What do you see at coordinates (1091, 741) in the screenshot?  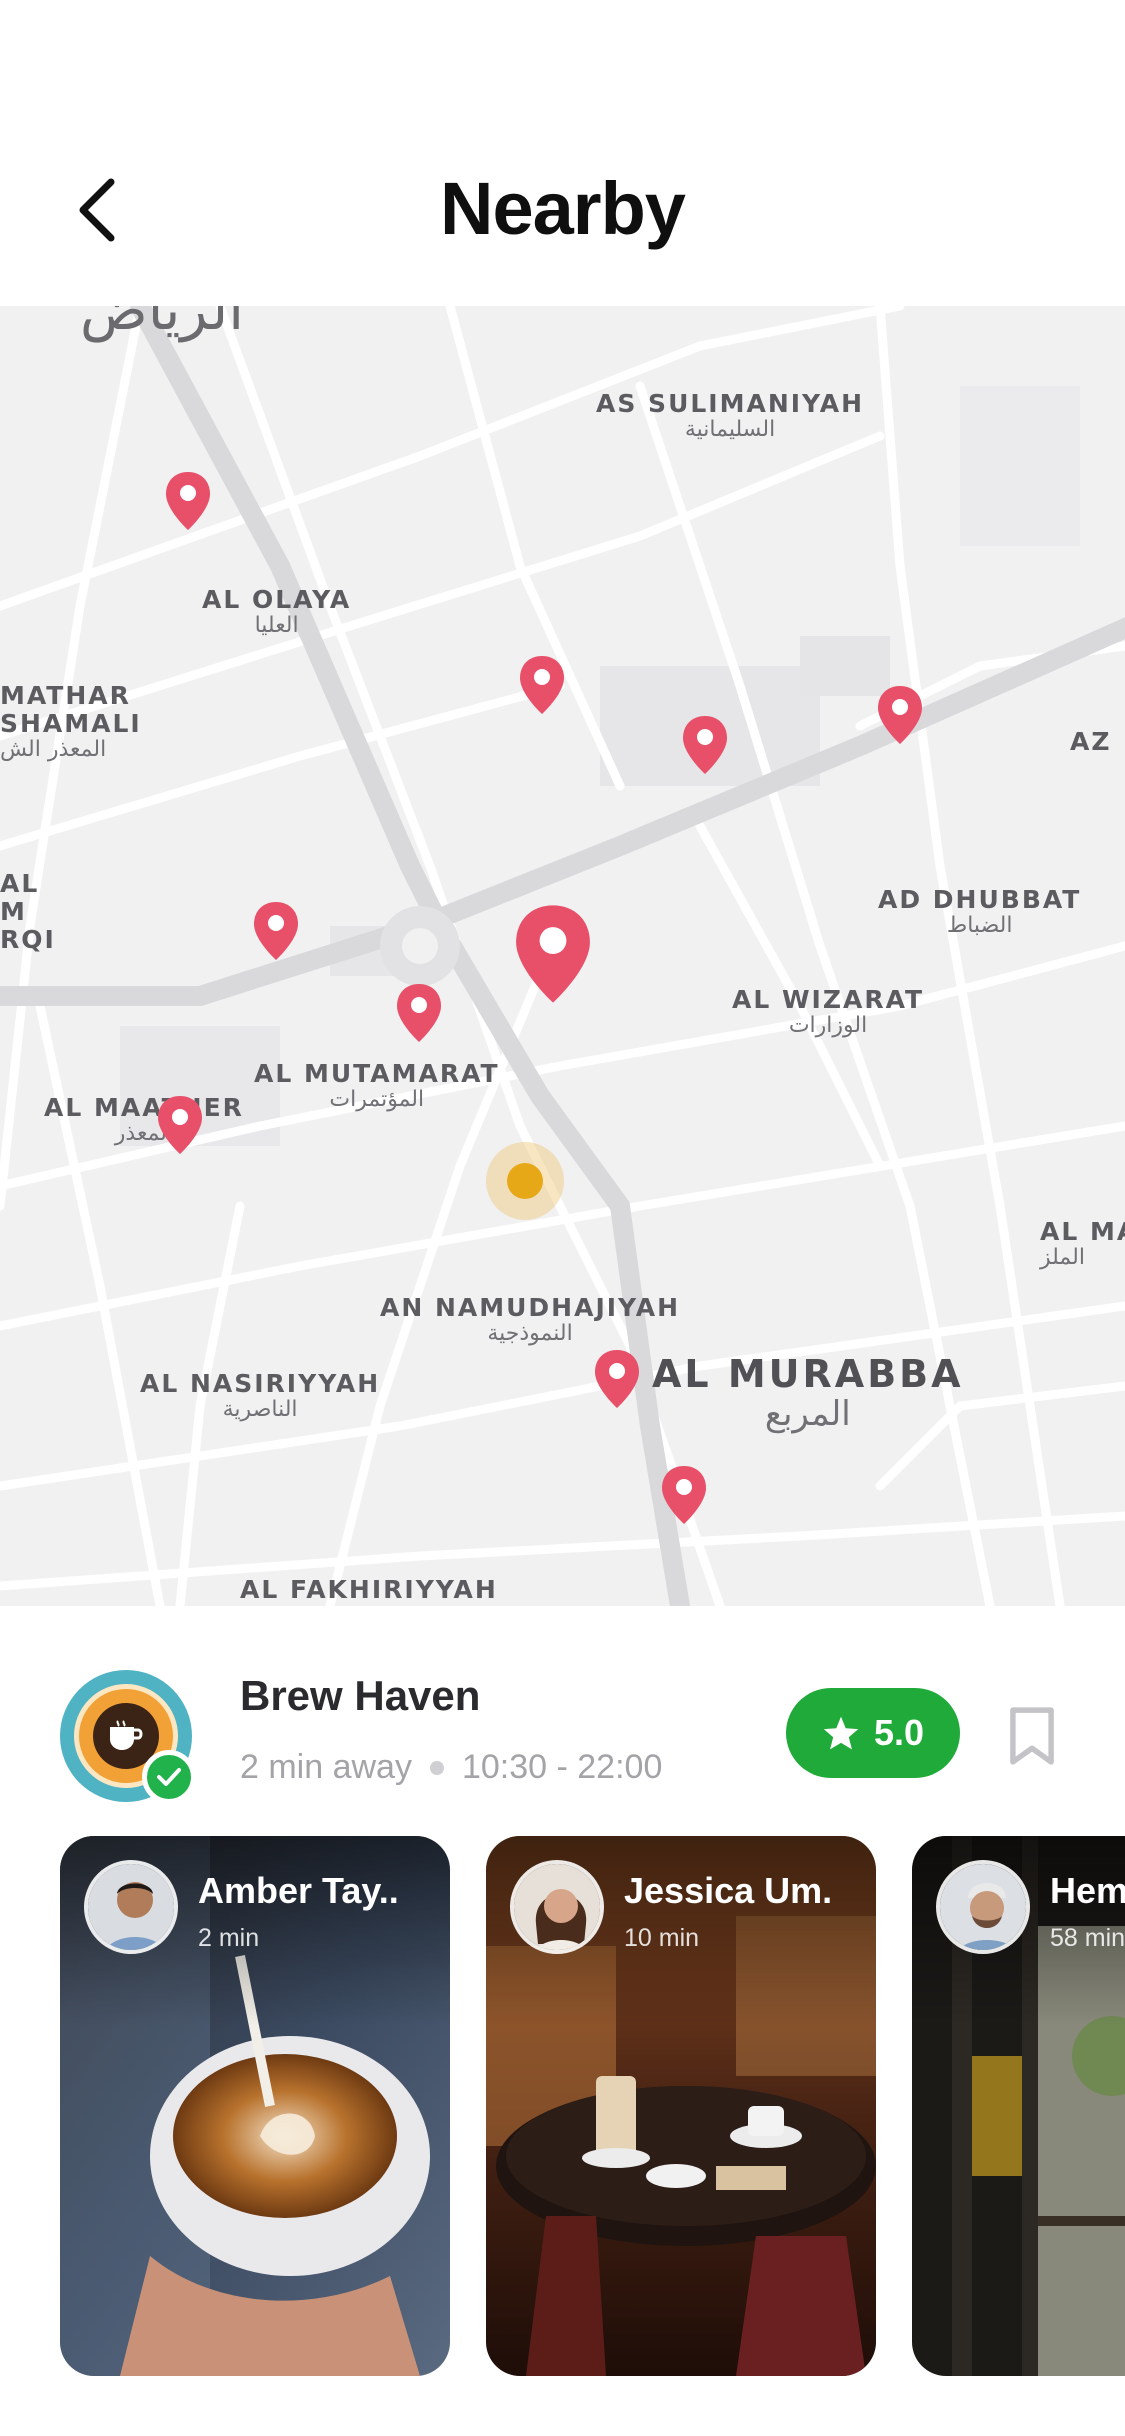 I see `map-label-az: AZ` at bounding box center [1091, 741].